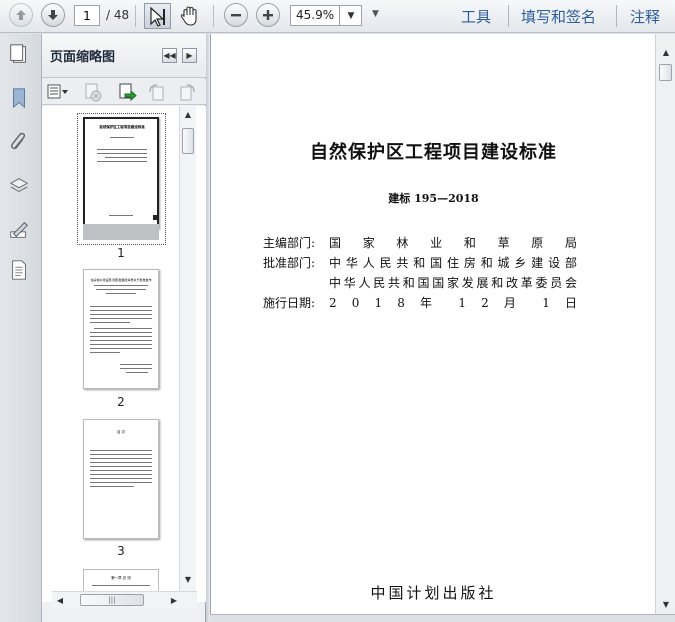  What do you see at coordinates (155, 217) in the screenshot?
I see `page-marker` at bounding box center [155, 217].